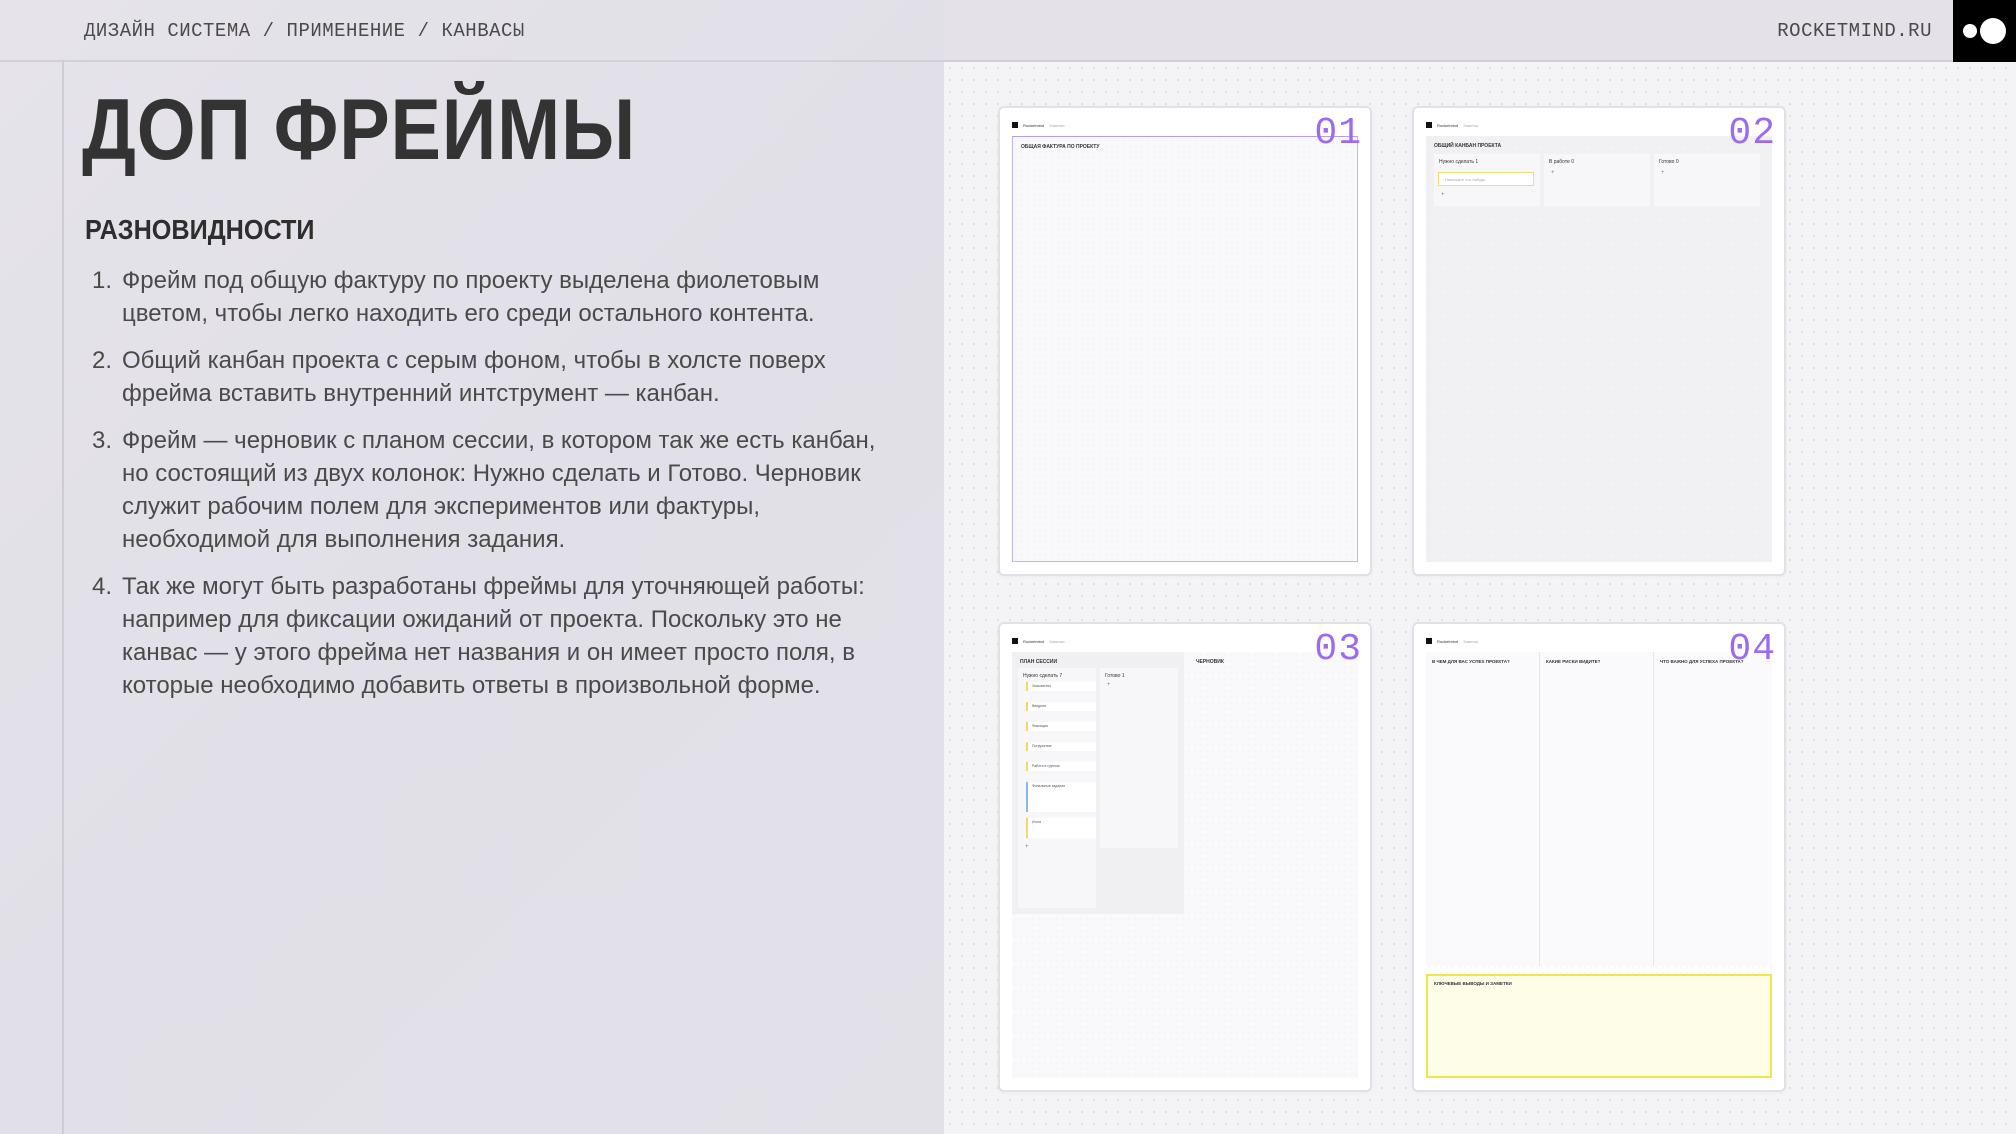 The height and width of the screenshot is (1134, 2016). I want to click on task-card: Погружение, so click(1061, 746).